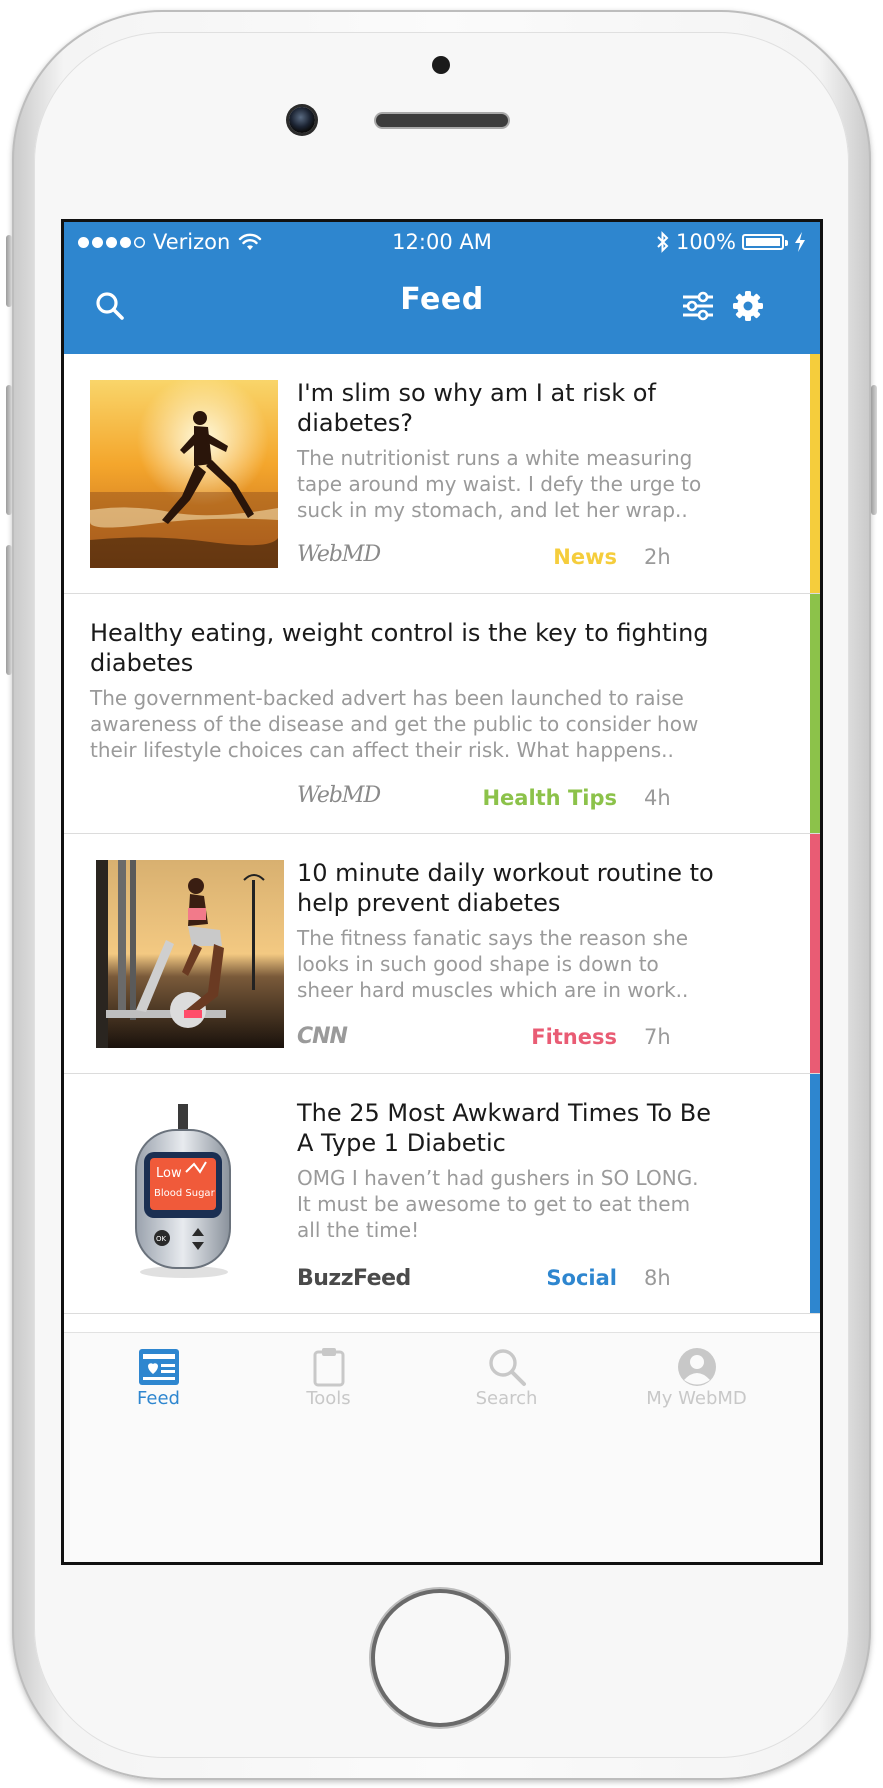 The height and width of the screenshot is (1788, 883). What do you see at coordinates (158, 1398) in the screenshot?
I see `tab-label: Feed` at bounding box center [158, 1398].